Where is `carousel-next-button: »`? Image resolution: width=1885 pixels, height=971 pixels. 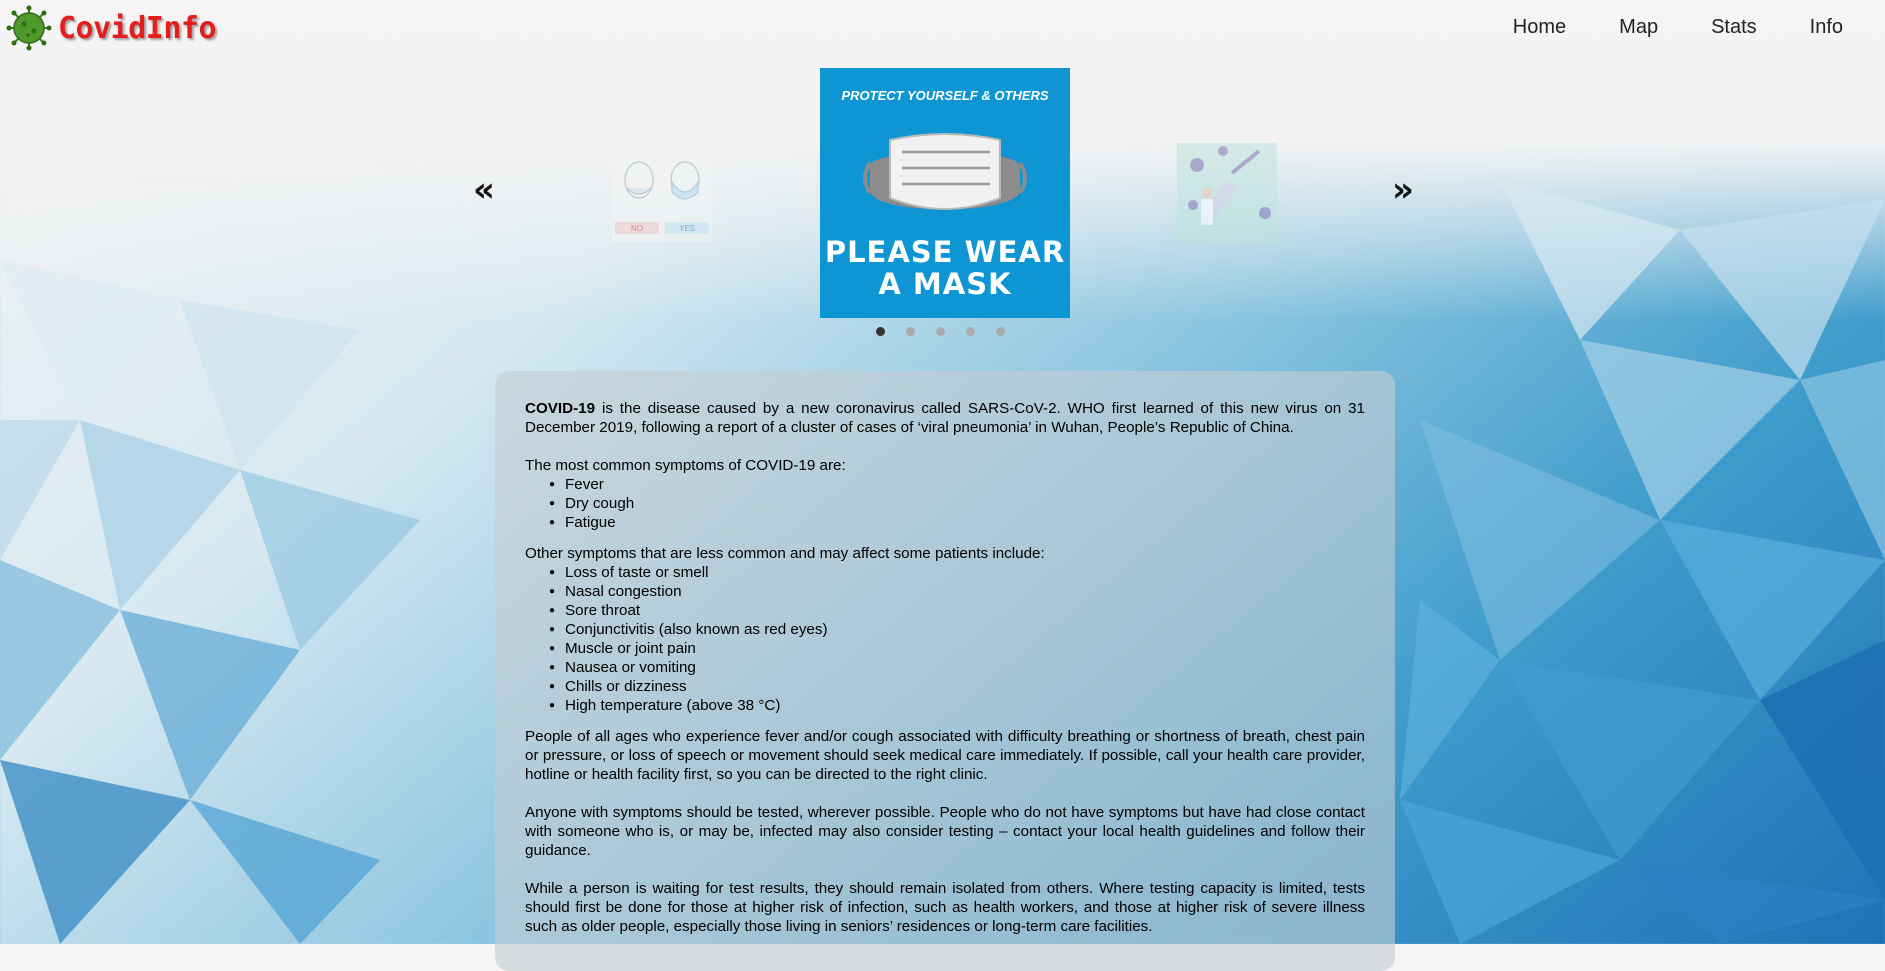
carousel-next-button: » is located at coordinates (1403, 190).